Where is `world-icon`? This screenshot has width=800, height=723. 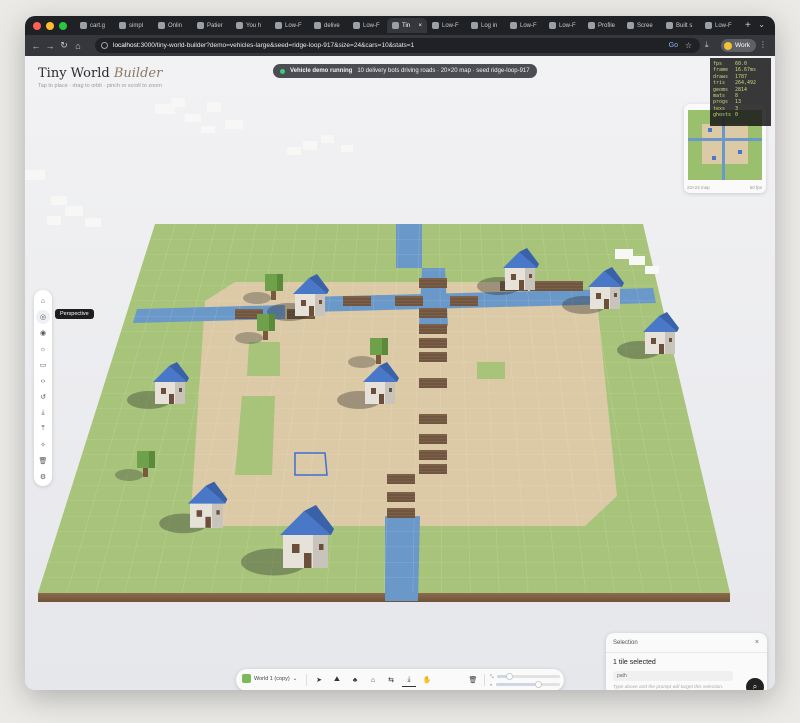 world-icon is located at coordinates (246, 678).